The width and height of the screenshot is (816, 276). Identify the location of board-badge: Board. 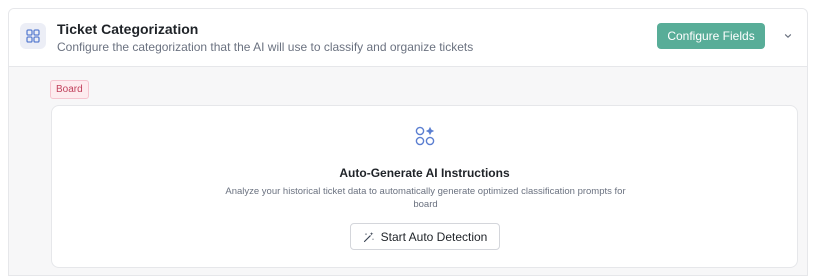
(69, 89).